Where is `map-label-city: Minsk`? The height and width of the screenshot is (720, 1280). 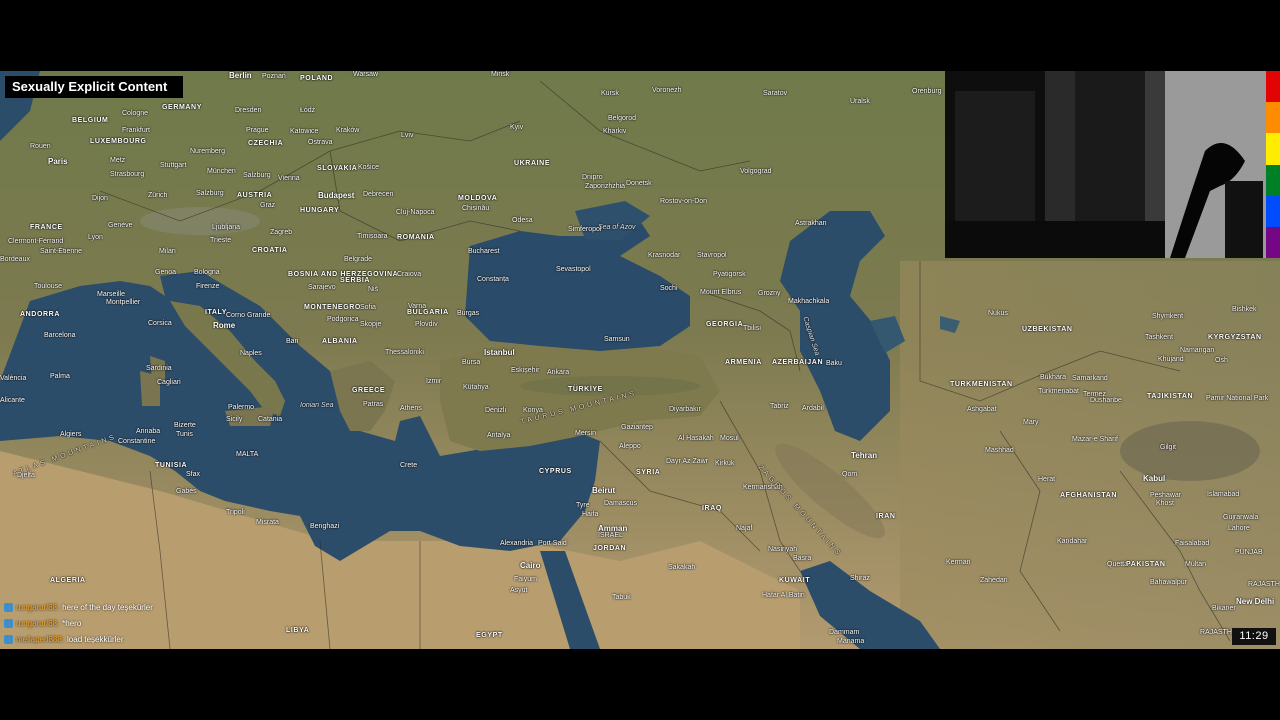 map-label-city: Minsk is located at coordinates (500, 74).